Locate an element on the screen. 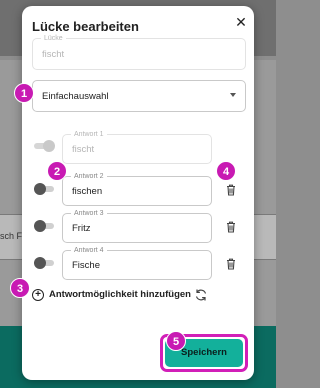 This screenshot has height=388, width=320. gap-field-value: fischt is located at coordinates (53, 54).